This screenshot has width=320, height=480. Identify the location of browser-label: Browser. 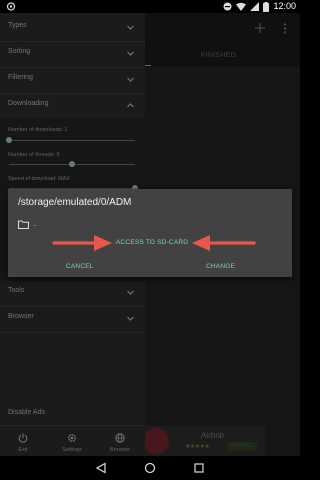
(120, 450).